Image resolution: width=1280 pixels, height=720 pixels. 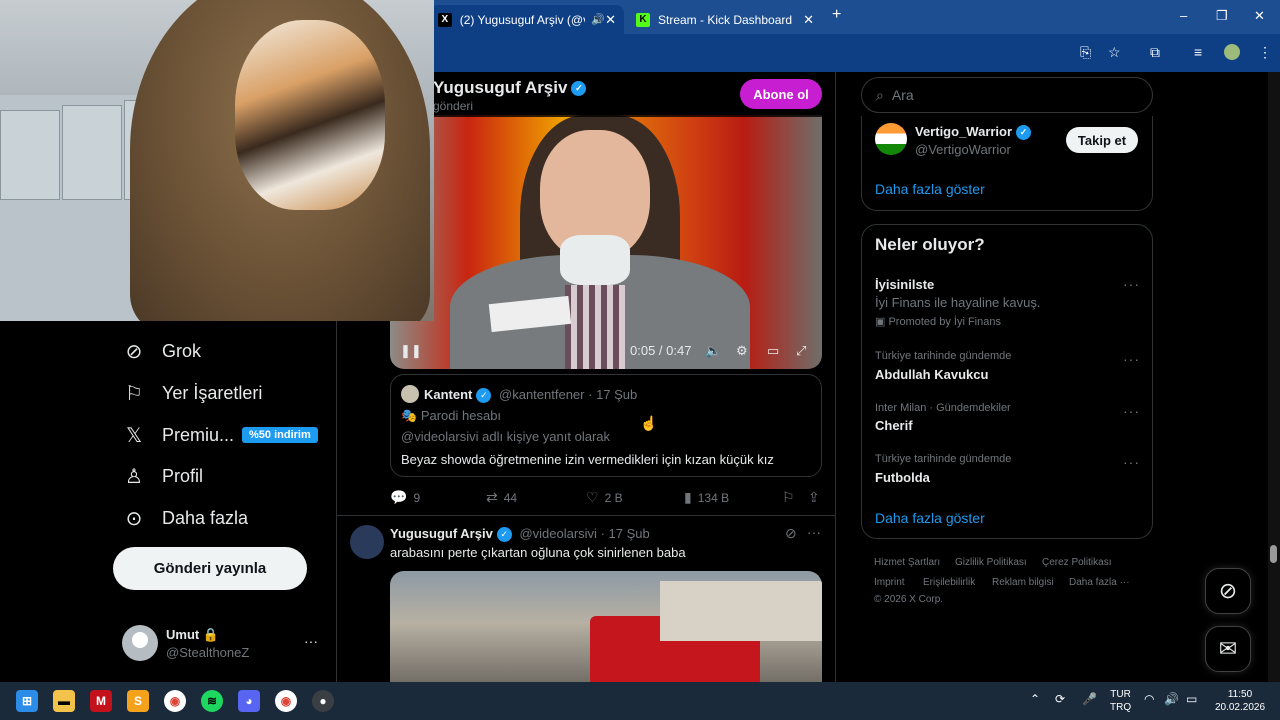 I want to click on trend-meta: Türkiye tarihinde gündemde, so click(x=943, y=459).